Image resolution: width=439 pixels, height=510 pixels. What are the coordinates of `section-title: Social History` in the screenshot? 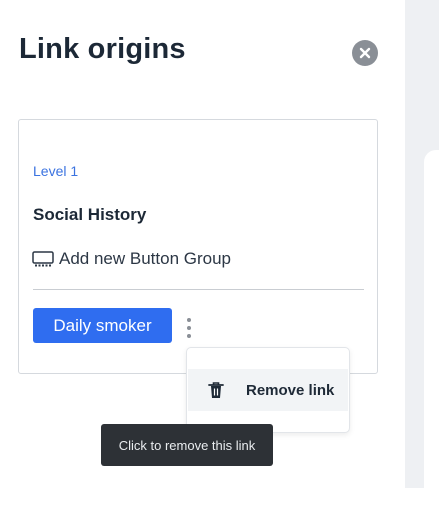 It's located at (90, 214).